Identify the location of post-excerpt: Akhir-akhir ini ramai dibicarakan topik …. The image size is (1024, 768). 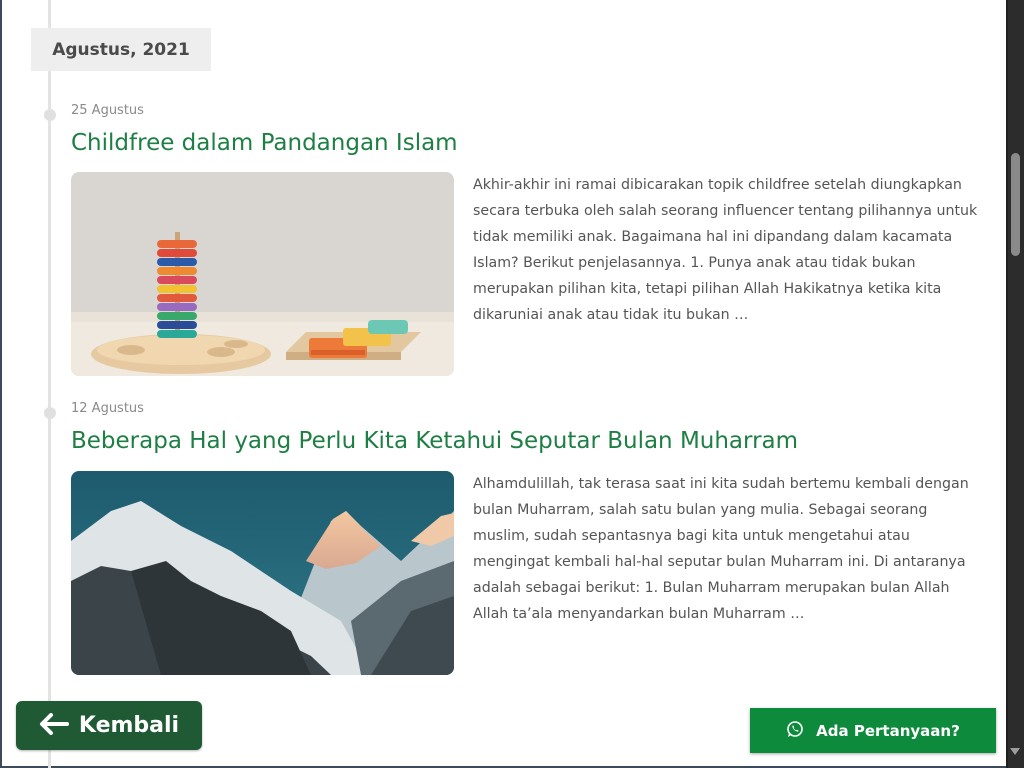
(725, 250).